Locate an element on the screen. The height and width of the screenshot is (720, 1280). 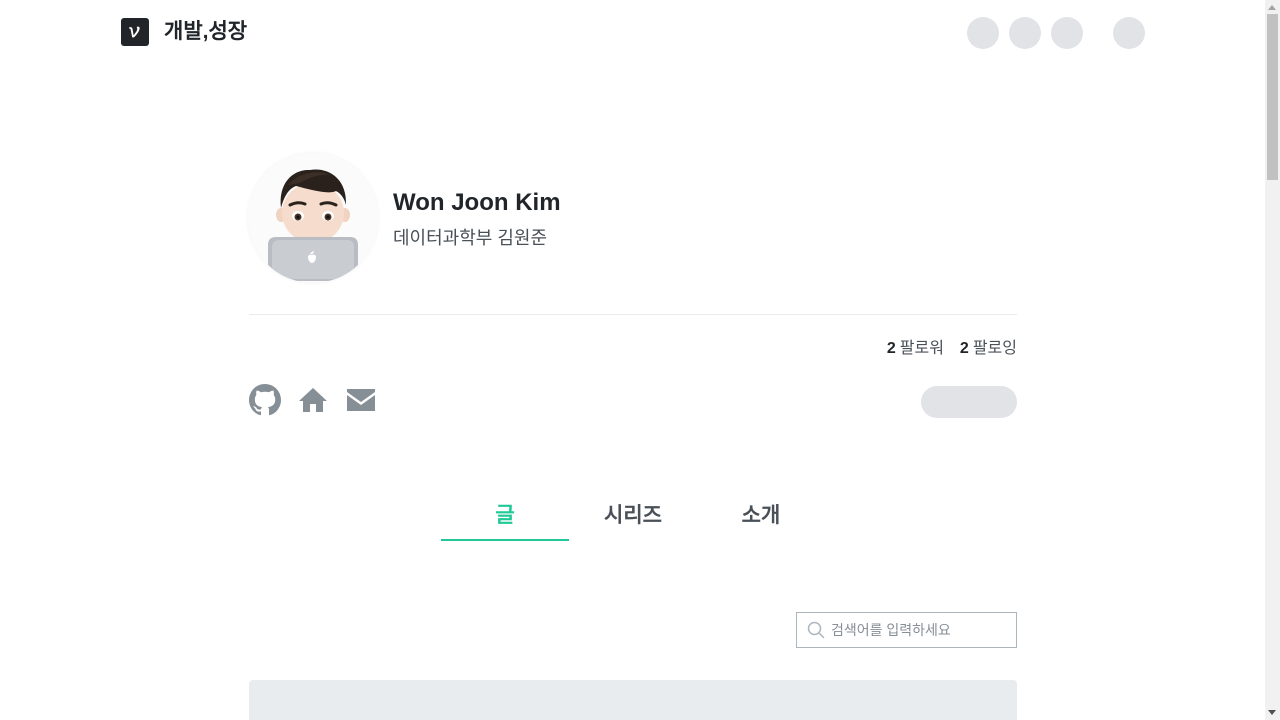
scroll-thumb is located at coordinates (1272, 97).